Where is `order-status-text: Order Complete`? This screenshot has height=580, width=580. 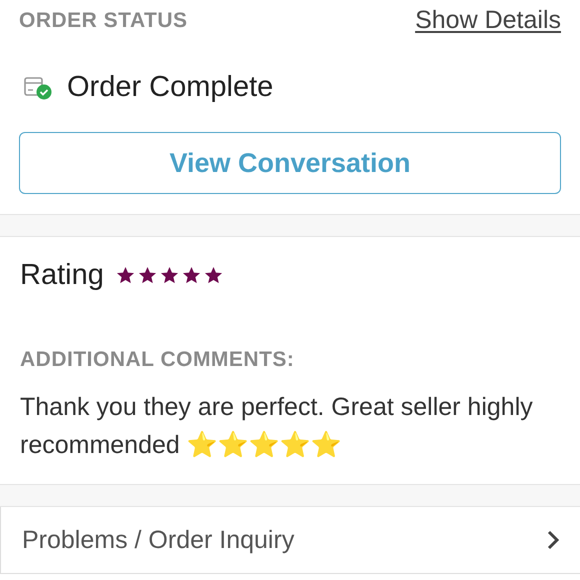
order-status-text: Order Complete is located at coordinates (170, 87).